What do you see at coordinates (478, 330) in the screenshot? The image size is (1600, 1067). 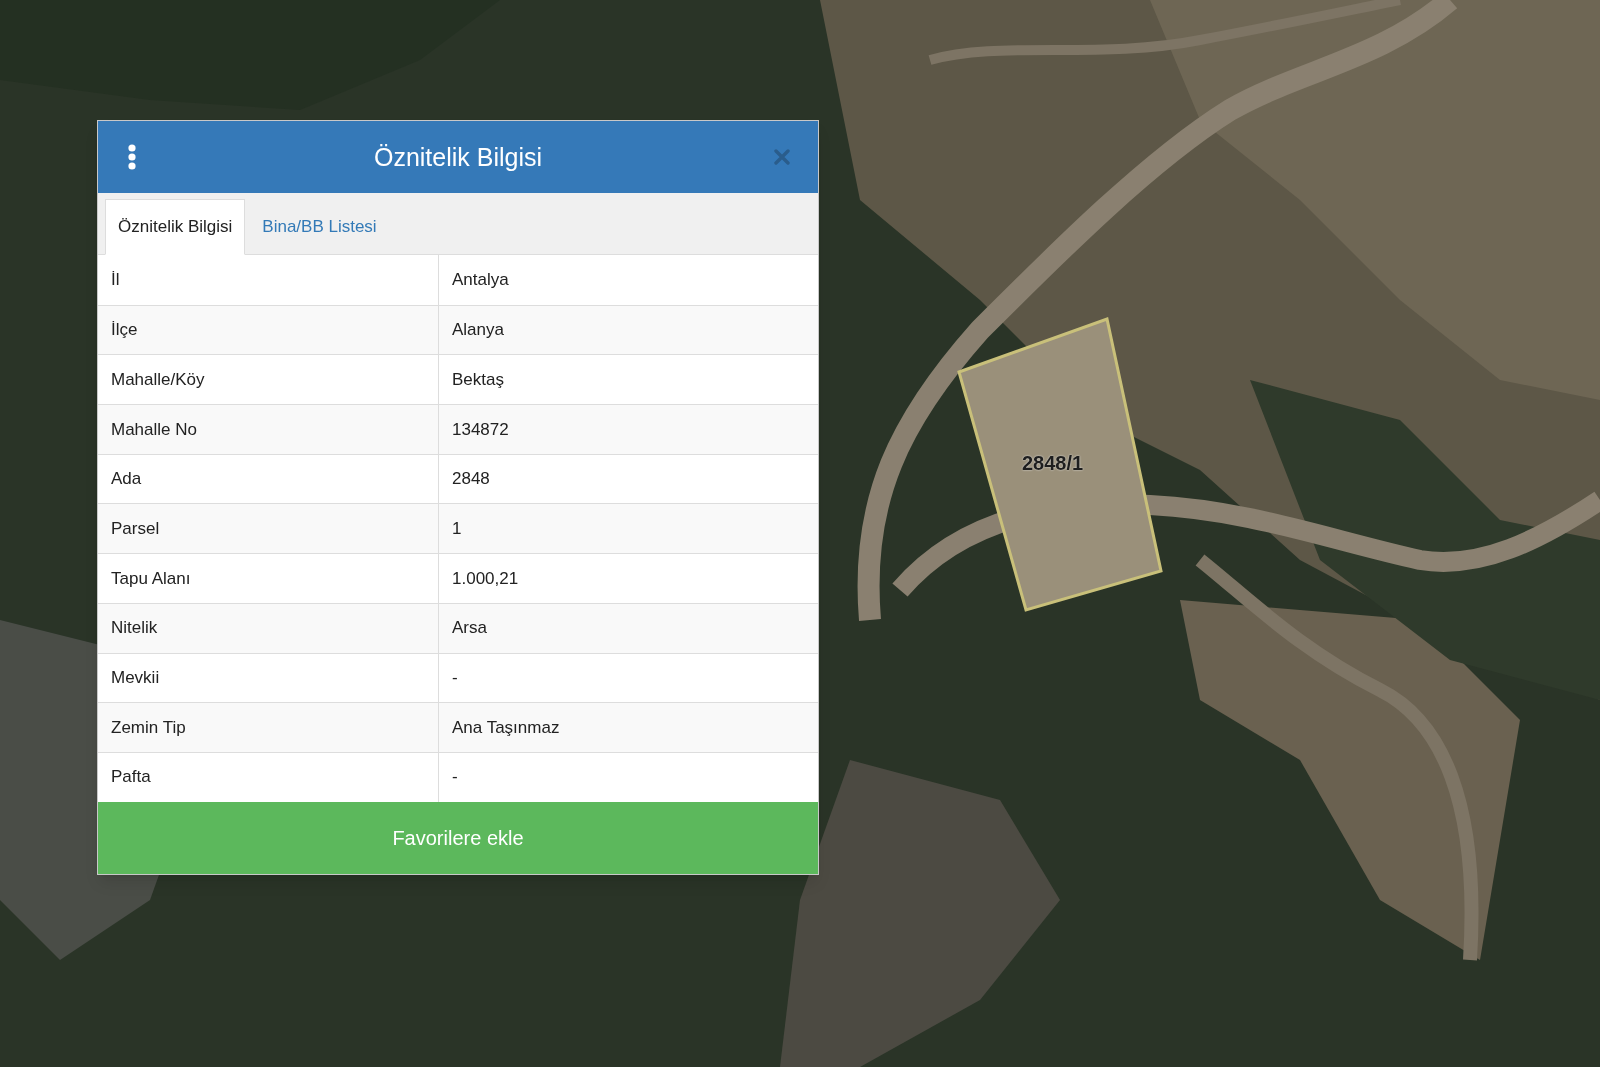 I see `attribute-value: Alanya` at bounding box center [478, 330].